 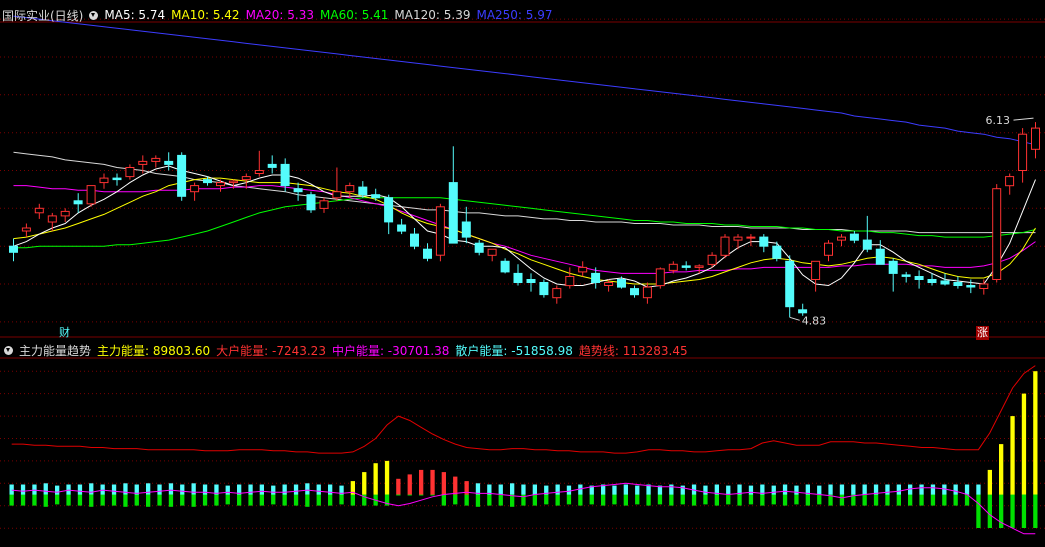 I want to click on retail-energy-value: 散户能量: -51858.98, so click(x=514, y=350).